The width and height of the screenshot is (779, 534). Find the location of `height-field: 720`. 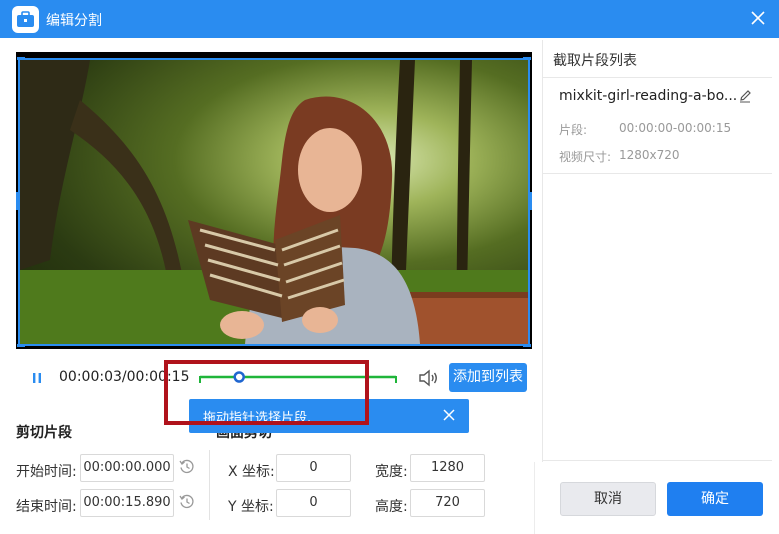

height-field: 720 is located at coordinates (447, 503).